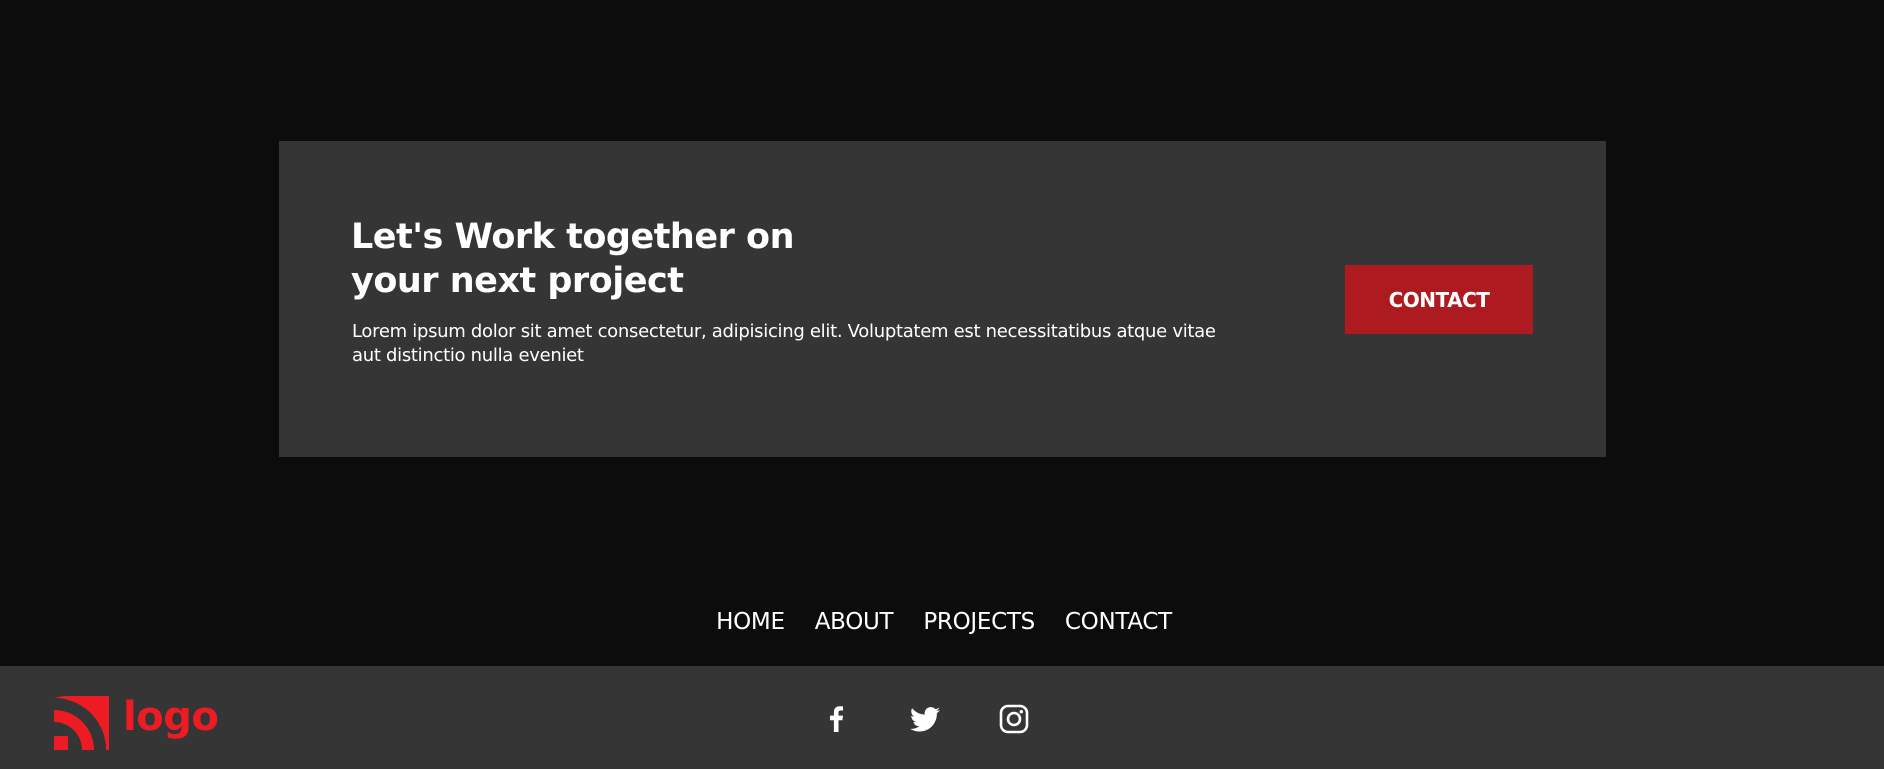 The width and height of the screenshot is (1884, 769). I want to click on facebook-link, so click(836, 719).